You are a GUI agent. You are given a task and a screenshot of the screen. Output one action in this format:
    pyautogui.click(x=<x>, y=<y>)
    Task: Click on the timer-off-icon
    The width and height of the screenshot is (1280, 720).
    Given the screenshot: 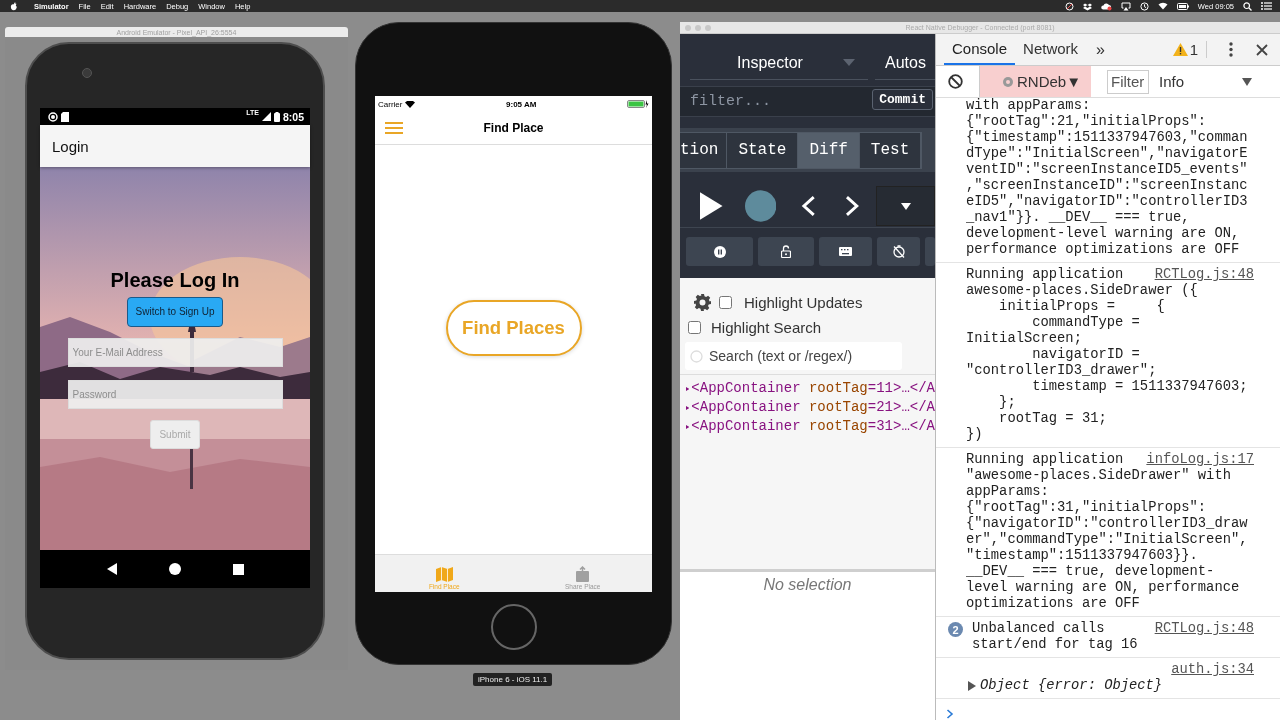 What is the action you would take?
    pyautogui.click(x=898, y=251)
    